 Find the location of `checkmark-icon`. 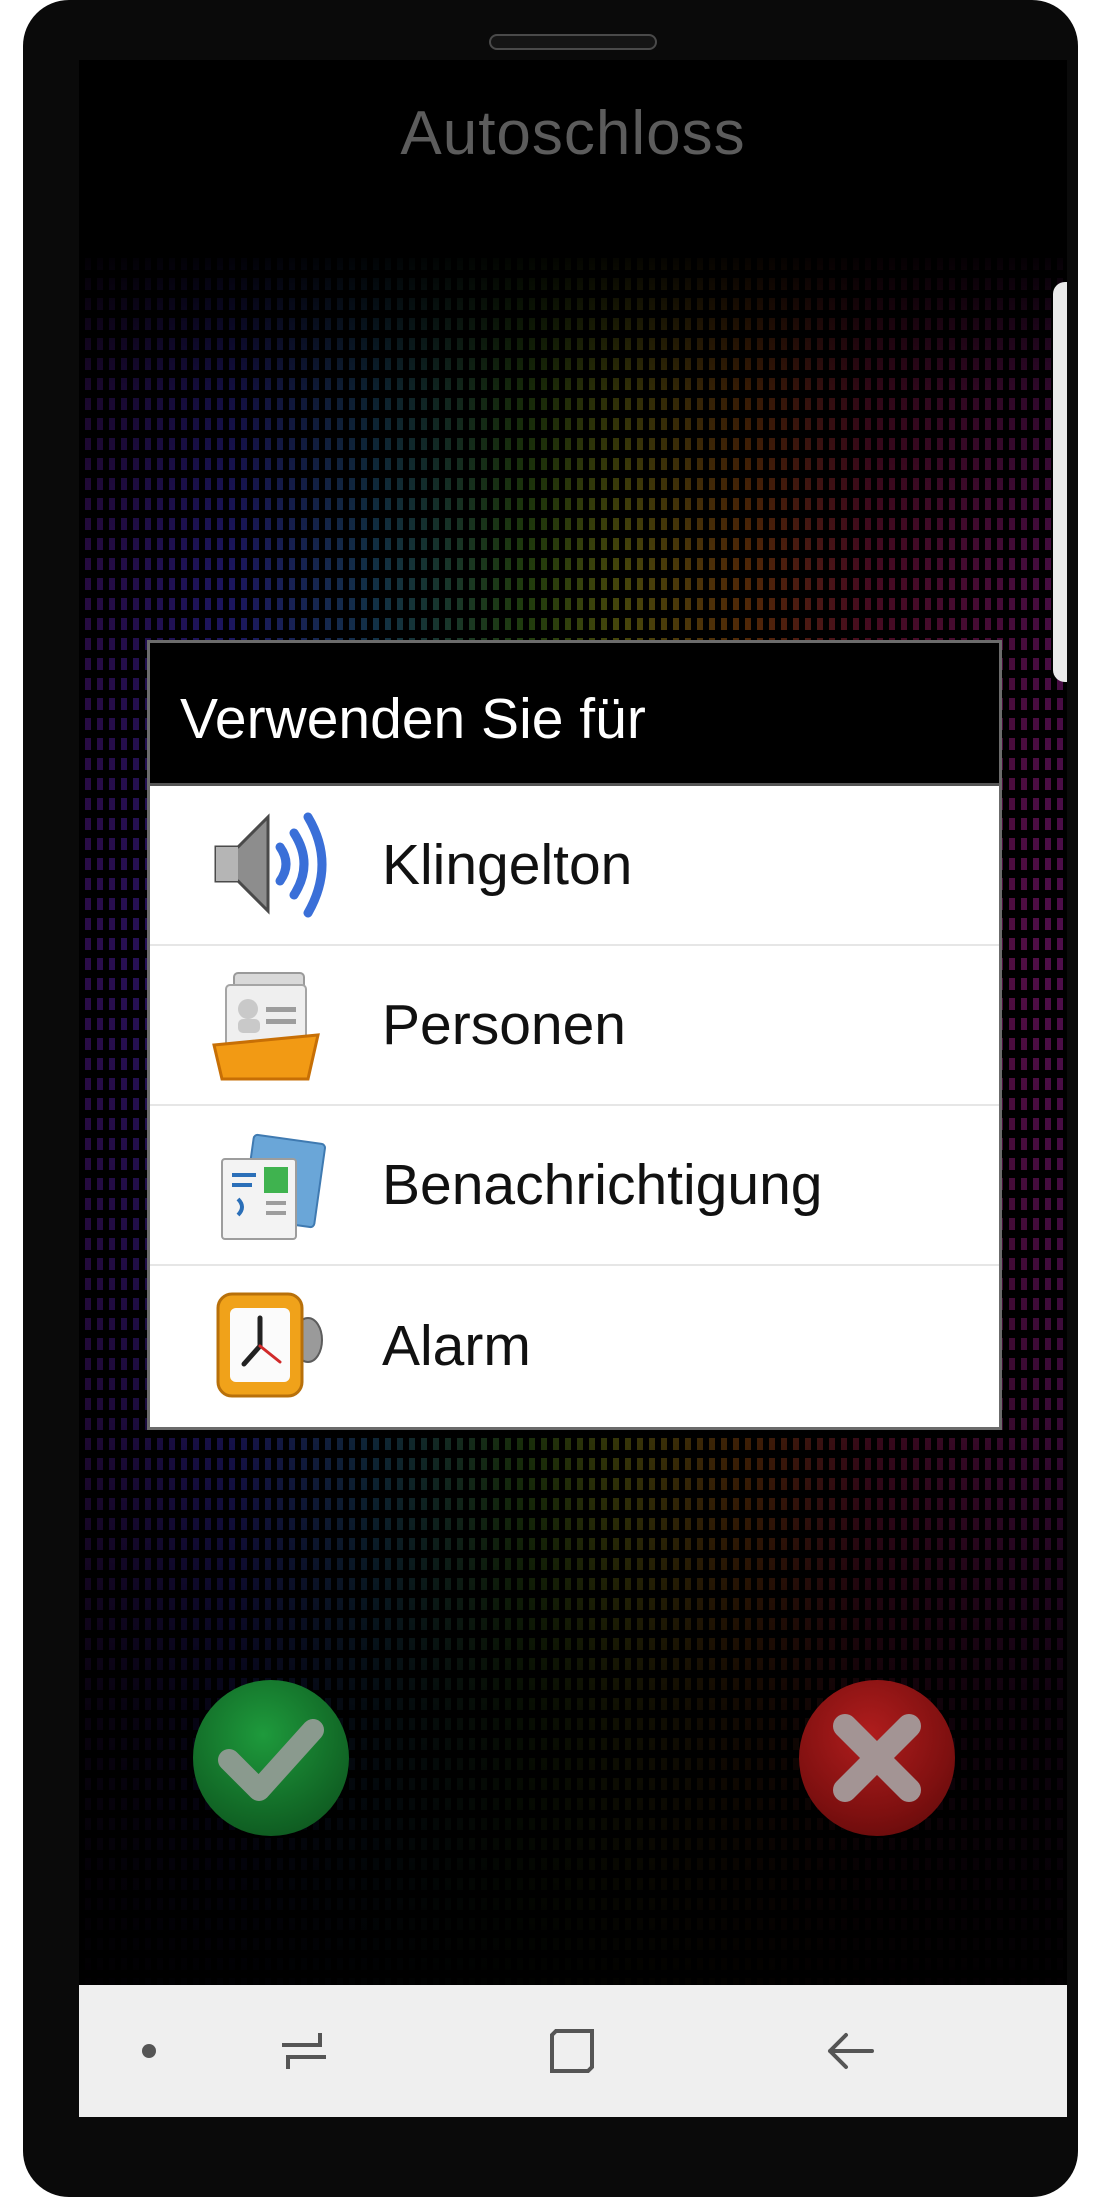

checkmark-icon is located at coordinates (271, 1760).